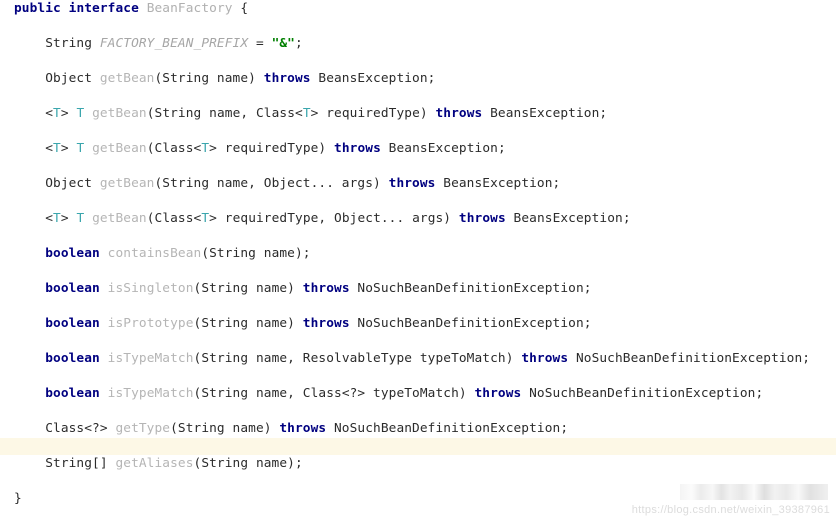 This screenshot has width=836, height=520. What do you see at coordinates (418, 44) in the screenshot?
I see `code-line: String FACTORY_BEAN_PREFIX = "&";` at bounding box center [418, 44].